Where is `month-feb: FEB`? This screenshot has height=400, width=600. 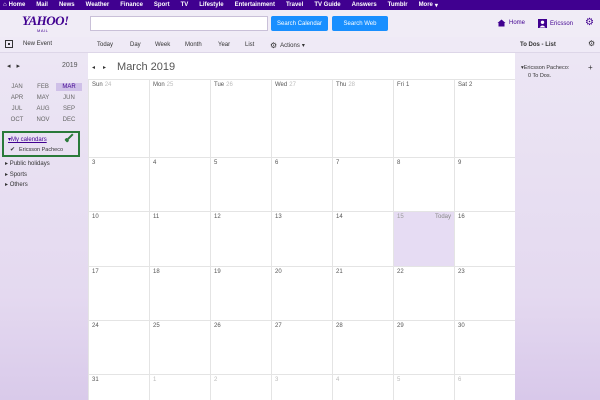 month-feb: FEB is located at coordinates (43, 87).